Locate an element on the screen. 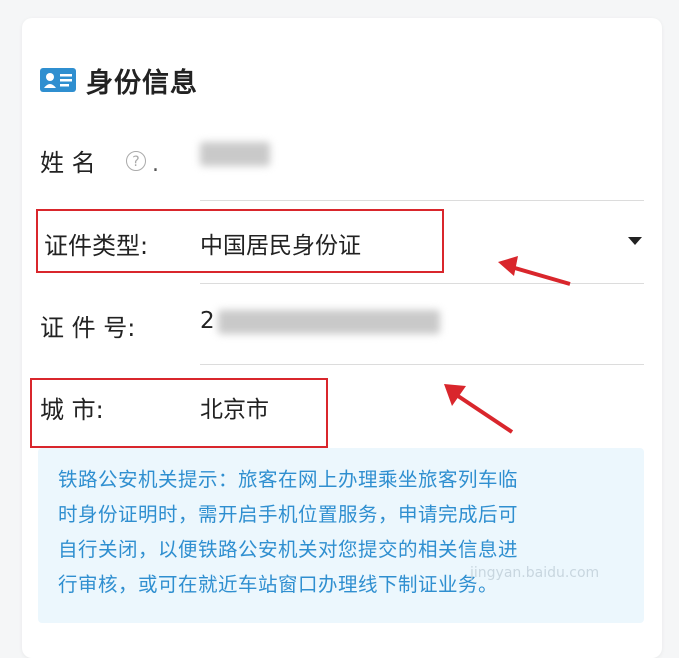 The width and height of the screenshot is (679, 658). watermark: jingyan.baidu.com is located at coordinates (535, 573).